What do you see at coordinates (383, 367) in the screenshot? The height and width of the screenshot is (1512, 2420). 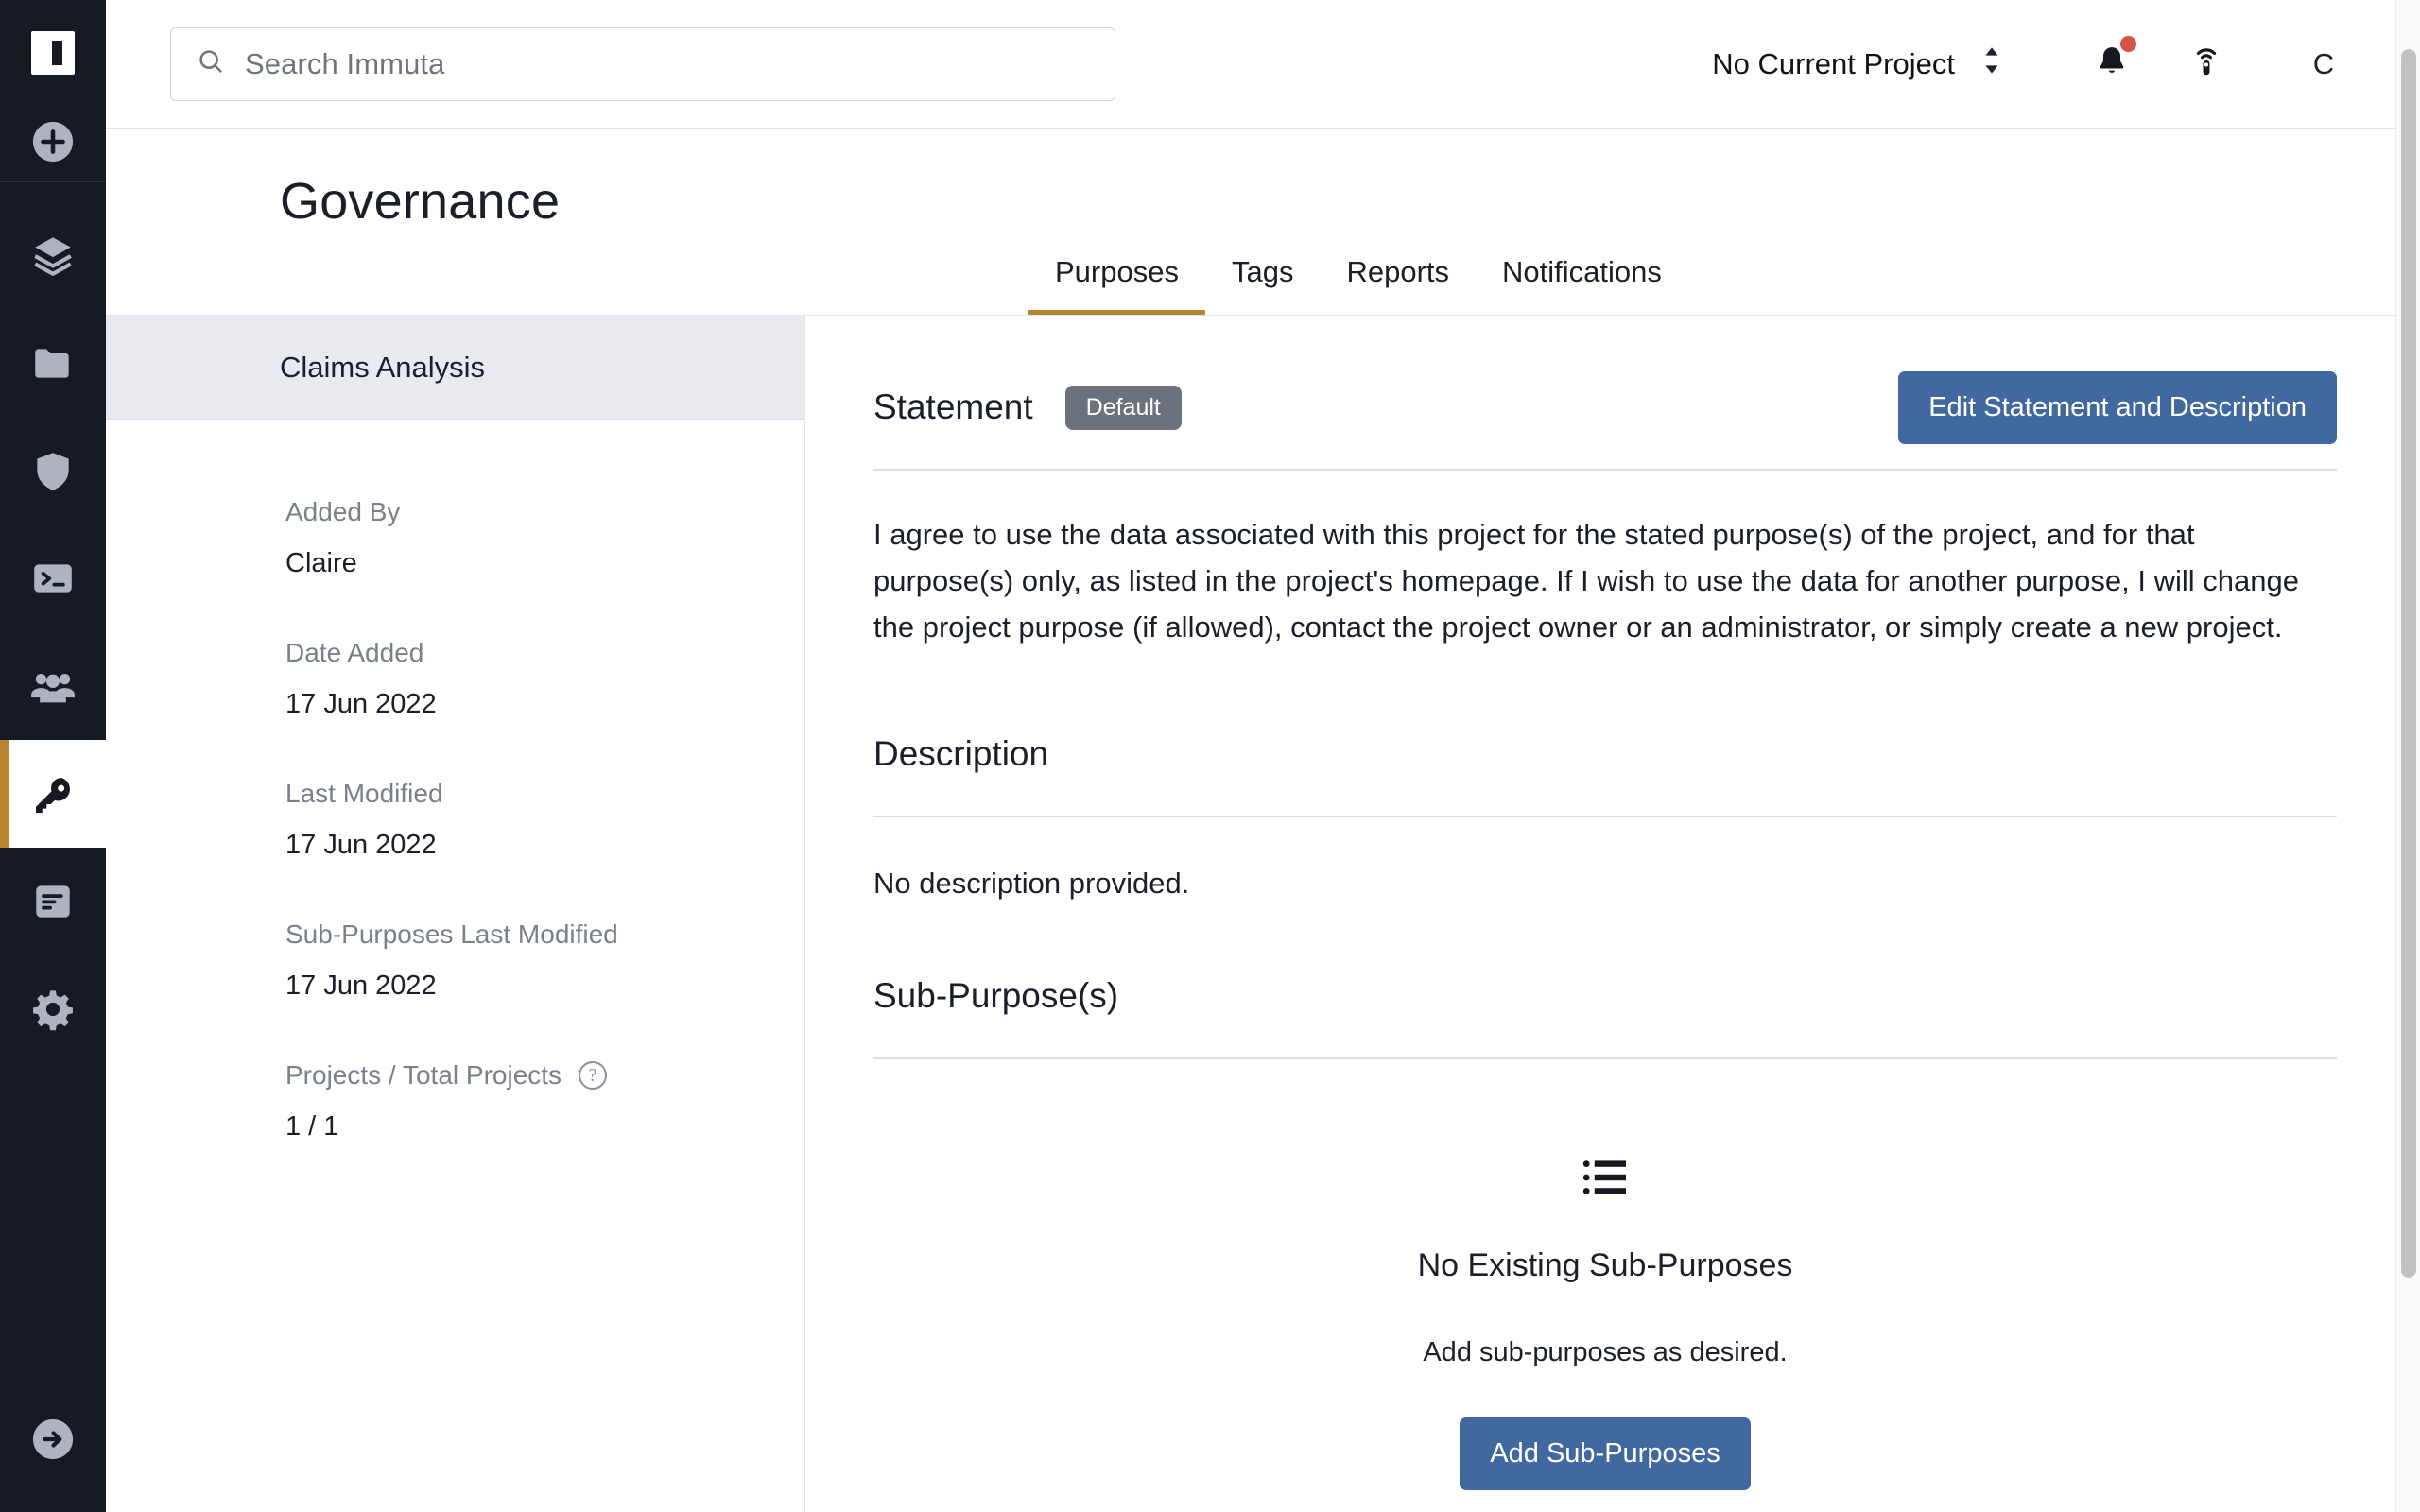 I see `purpose-name: Claims Analysis` at bounding box center [383, 367].